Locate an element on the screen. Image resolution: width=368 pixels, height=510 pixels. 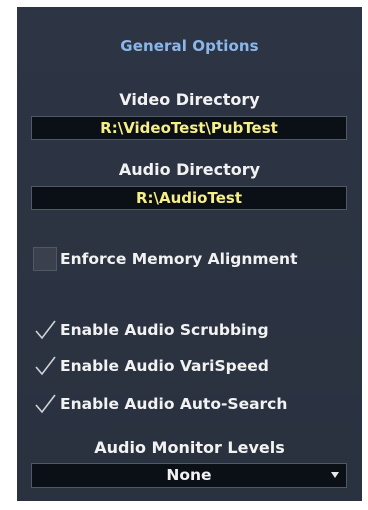
audio-monitor-levels-value: None is located at coordinates (189, 475).